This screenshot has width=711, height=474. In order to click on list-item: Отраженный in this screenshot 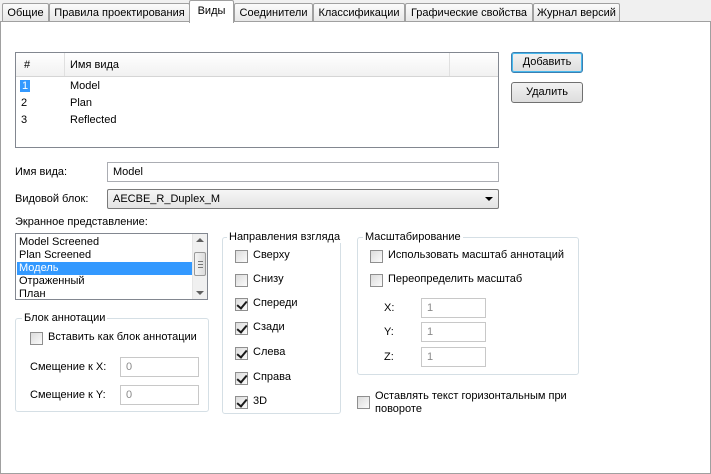, I will do `click(105, 281)`.